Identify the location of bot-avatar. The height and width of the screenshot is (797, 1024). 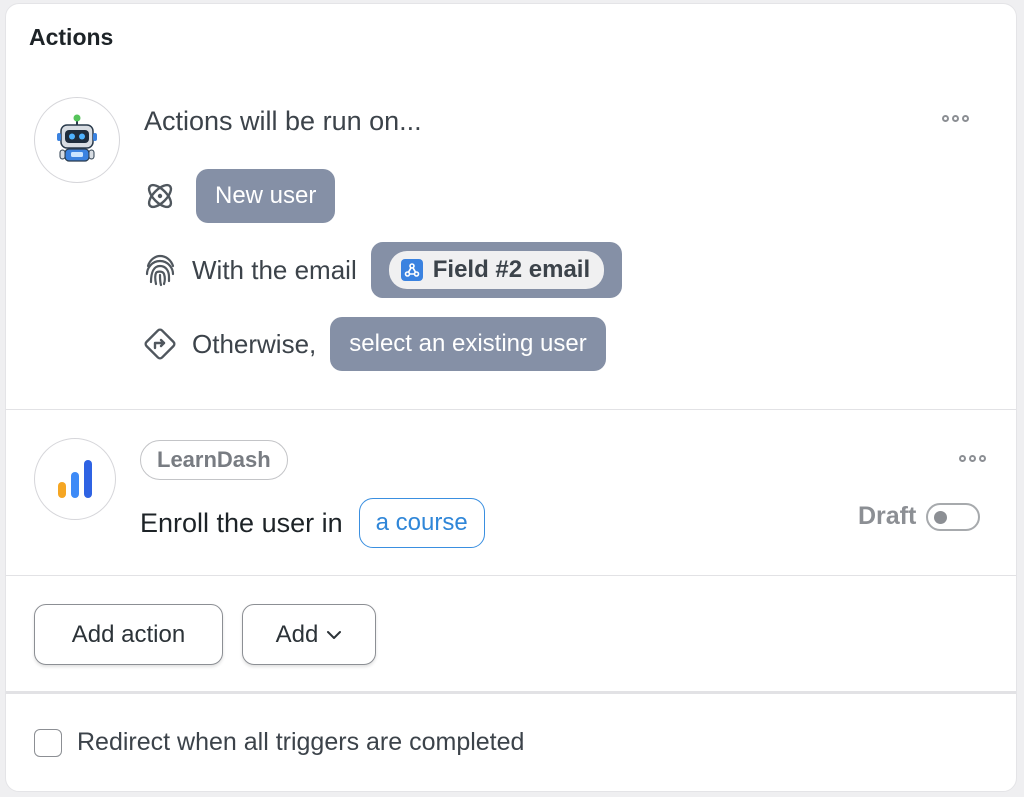
(77, 140).